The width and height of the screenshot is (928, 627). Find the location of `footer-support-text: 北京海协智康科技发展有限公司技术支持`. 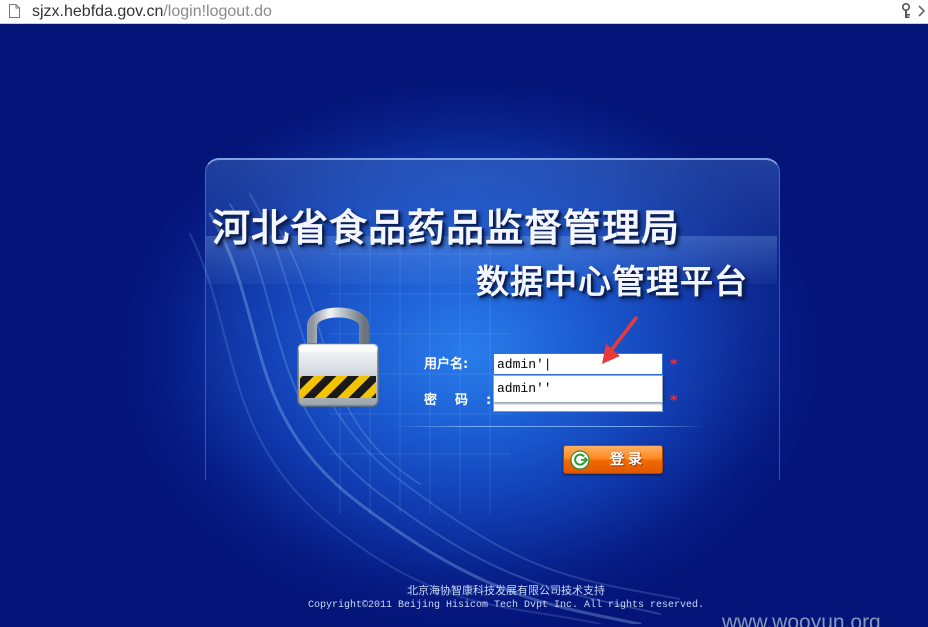

footer-support-text: 北京海协智康科技发展有限公司技术支持 is located at coordinates (506, 590).